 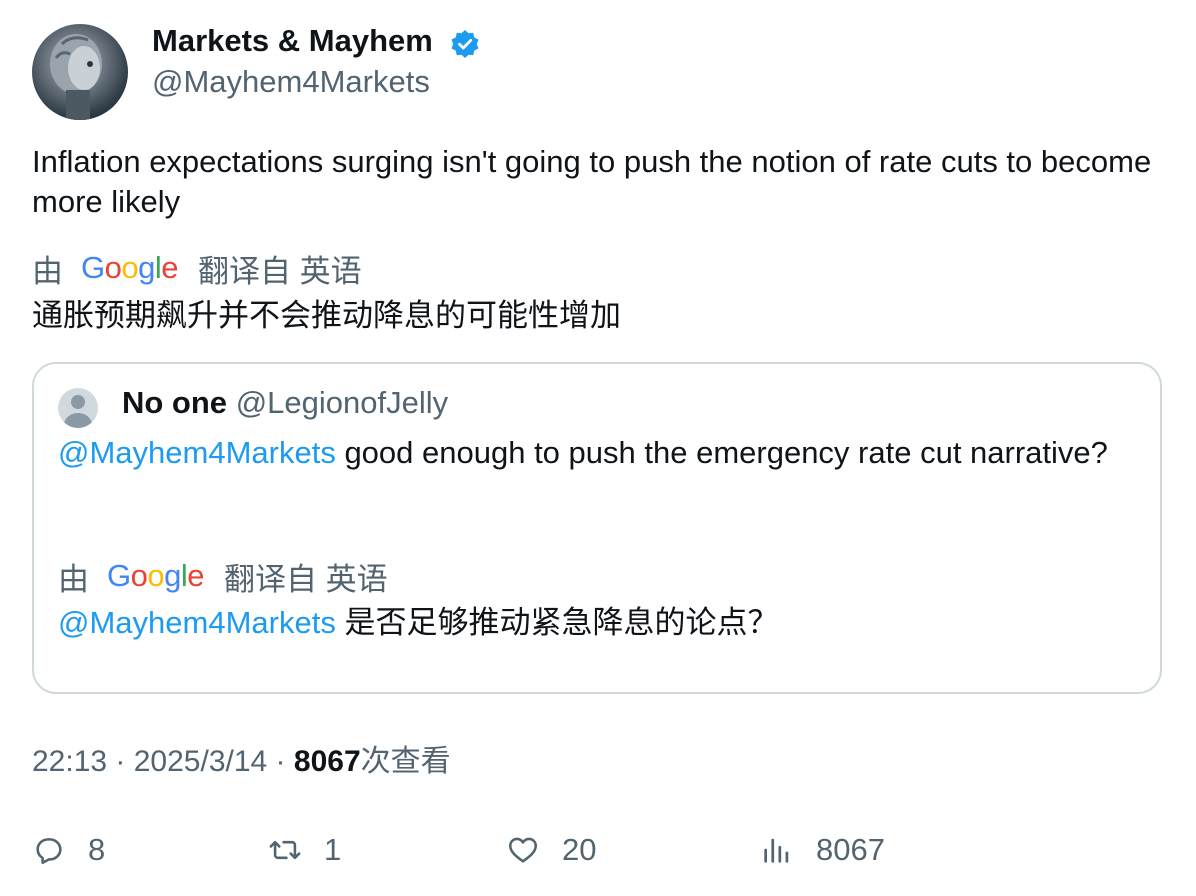 I want to click on author-display-name: Markets & Mayhem, so click(x=292, y=41).